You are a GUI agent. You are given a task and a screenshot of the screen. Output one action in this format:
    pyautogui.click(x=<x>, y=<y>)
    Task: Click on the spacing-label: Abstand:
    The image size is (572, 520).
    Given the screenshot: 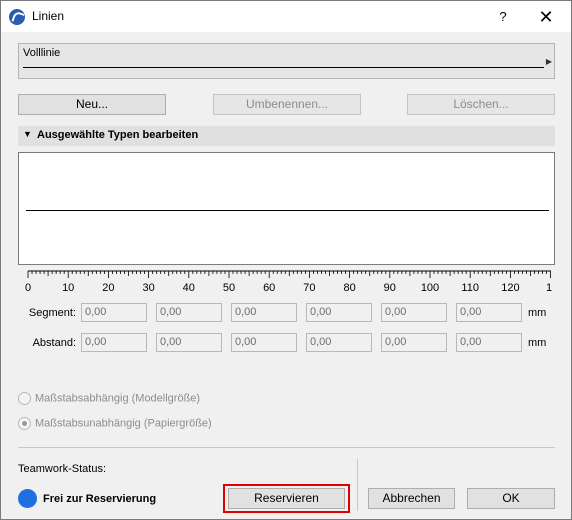 What is the action you would take?
    pyautogui.click(x=54, y=343)
    